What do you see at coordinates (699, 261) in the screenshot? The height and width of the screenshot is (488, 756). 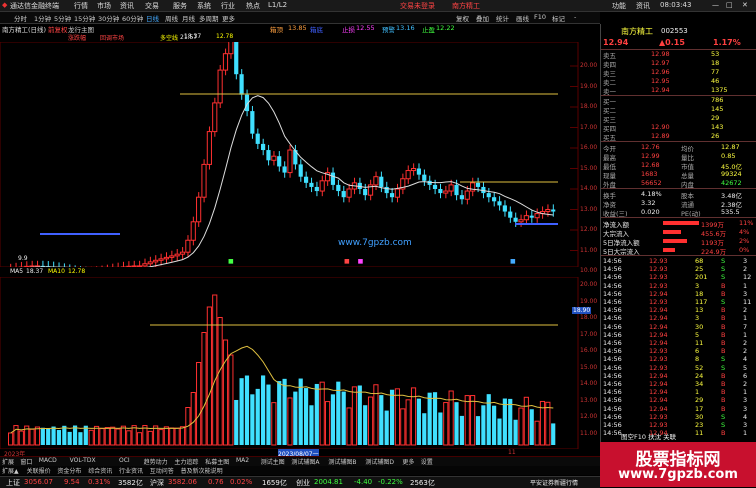 I see `tick-volume: 68` at bounding box center [699, 261].